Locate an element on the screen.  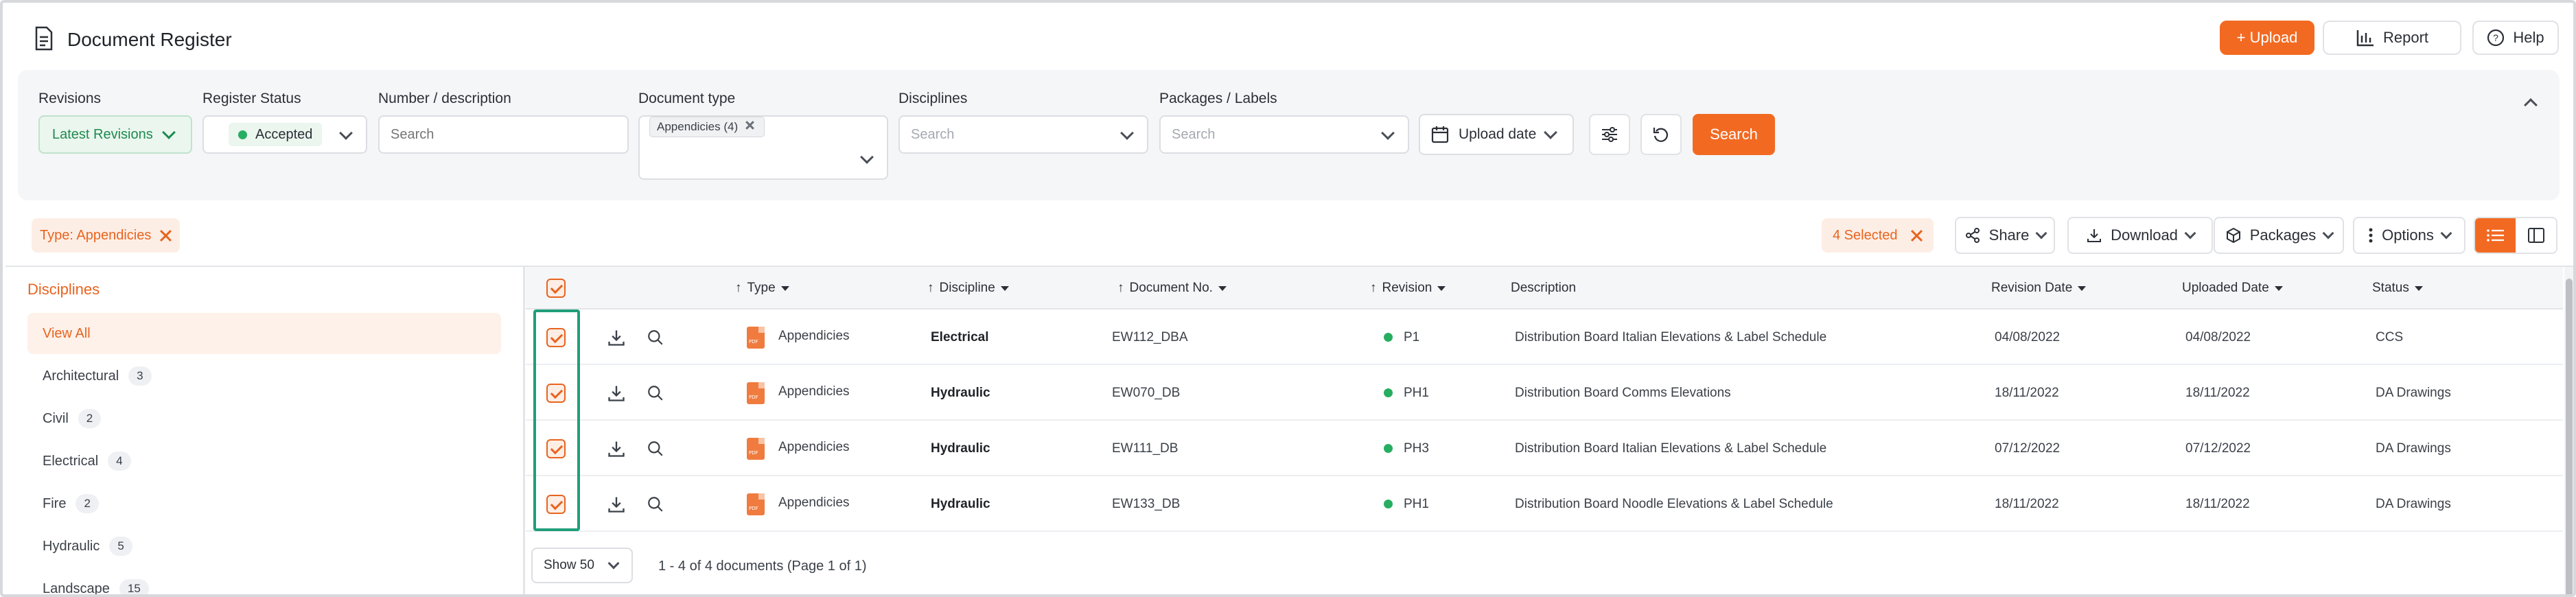
cell-document-no: EW112_DBA is located at coordinates (1150, 337).